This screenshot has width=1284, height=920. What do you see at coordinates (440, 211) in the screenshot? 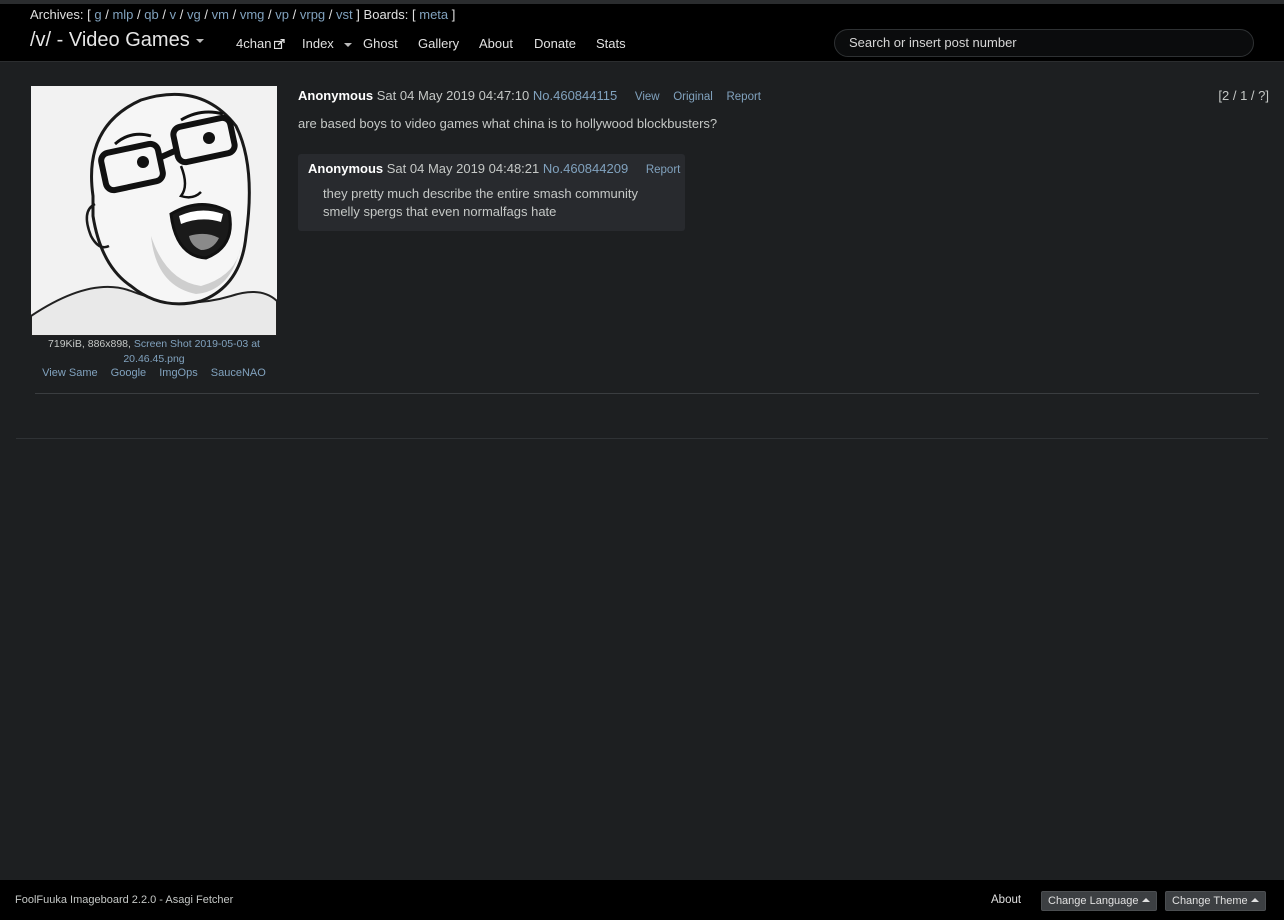
I see `reply-text-line-2: smelly spergs that even normalfags hate` at bounding box center [440, 211].